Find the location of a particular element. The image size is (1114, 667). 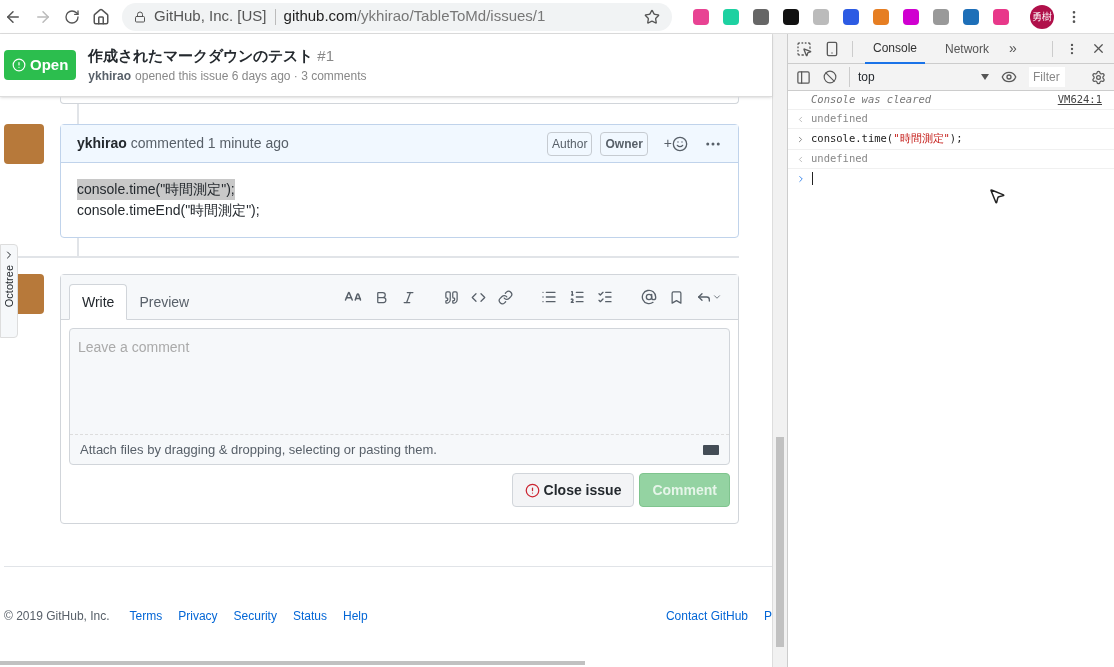

editor-tab: Preview is located at coordinates (164, 302).